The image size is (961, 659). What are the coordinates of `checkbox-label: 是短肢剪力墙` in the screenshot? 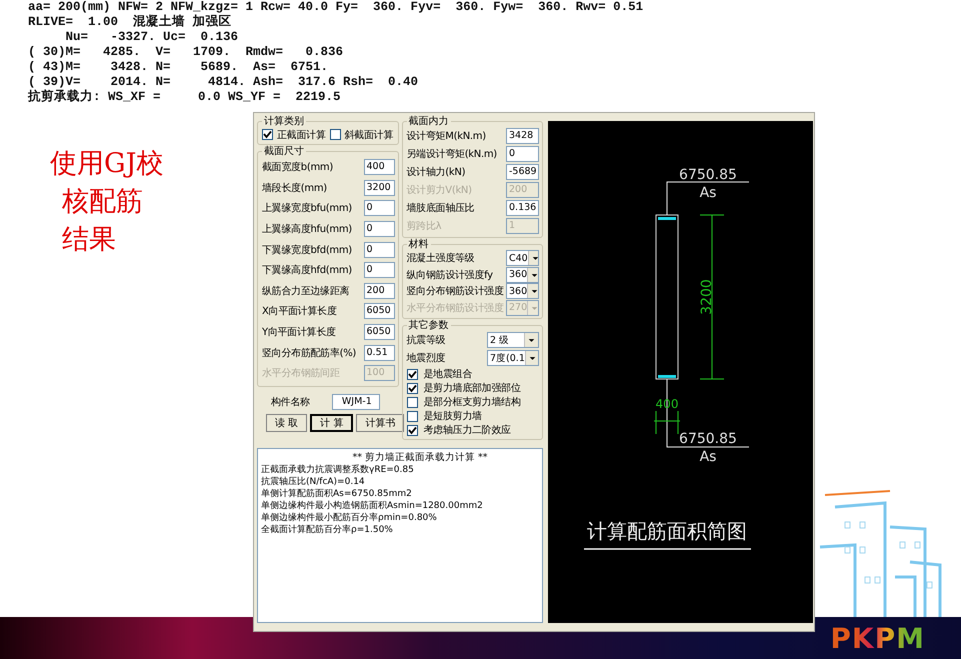 It's located at (453, 416).